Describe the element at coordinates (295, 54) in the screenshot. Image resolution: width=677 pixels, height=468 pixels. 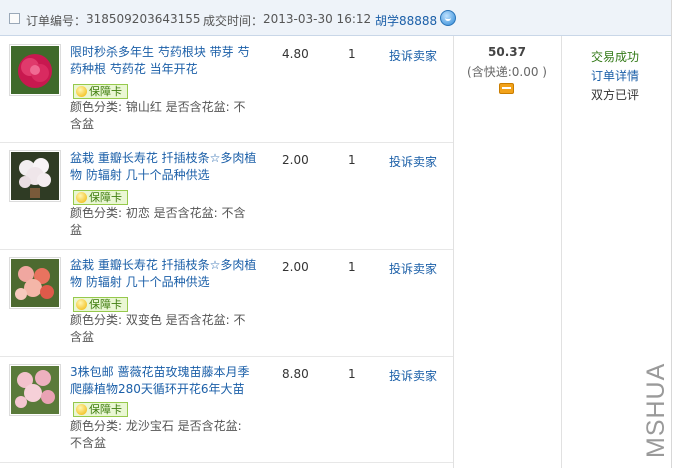
I see `unit-price: 4.80` at that location.